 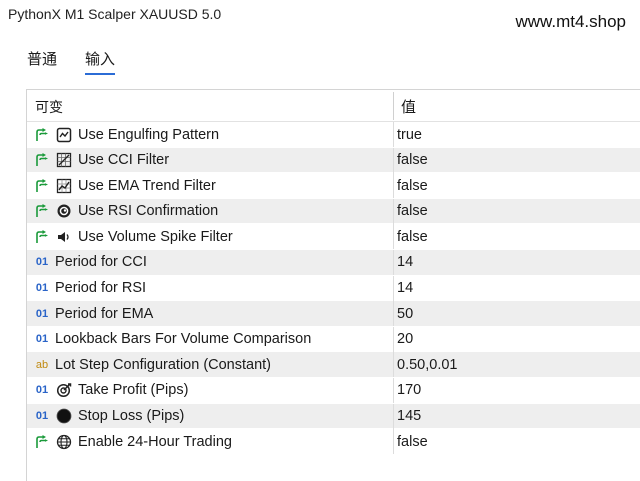 What do you see at coordinates (405, 339) in the screenshot?
I see `row-value-cell: 20` at bounding box center [405, 339].